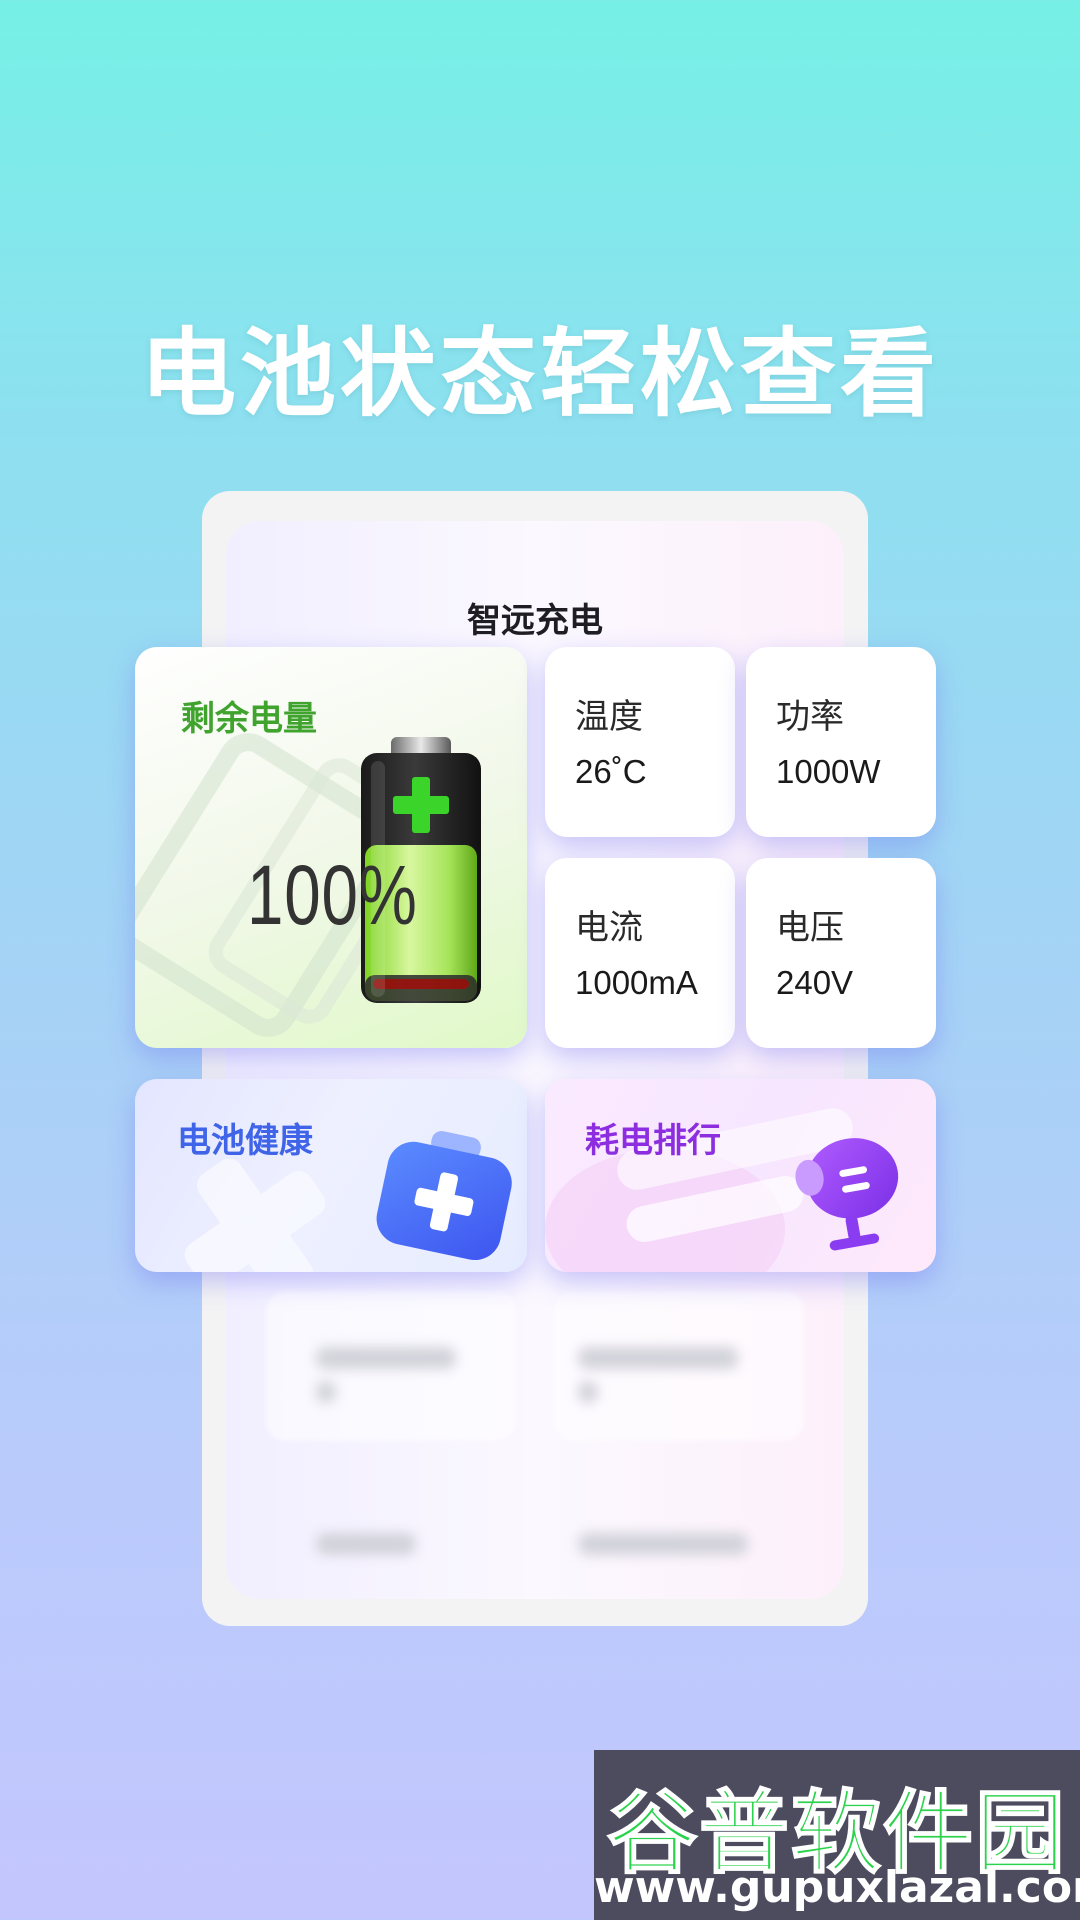  What do you see at coordinates (653, 1141) in the screenshot?
I see `power-ranking-label: 耗电排行` at bounding box center [653, 1141].